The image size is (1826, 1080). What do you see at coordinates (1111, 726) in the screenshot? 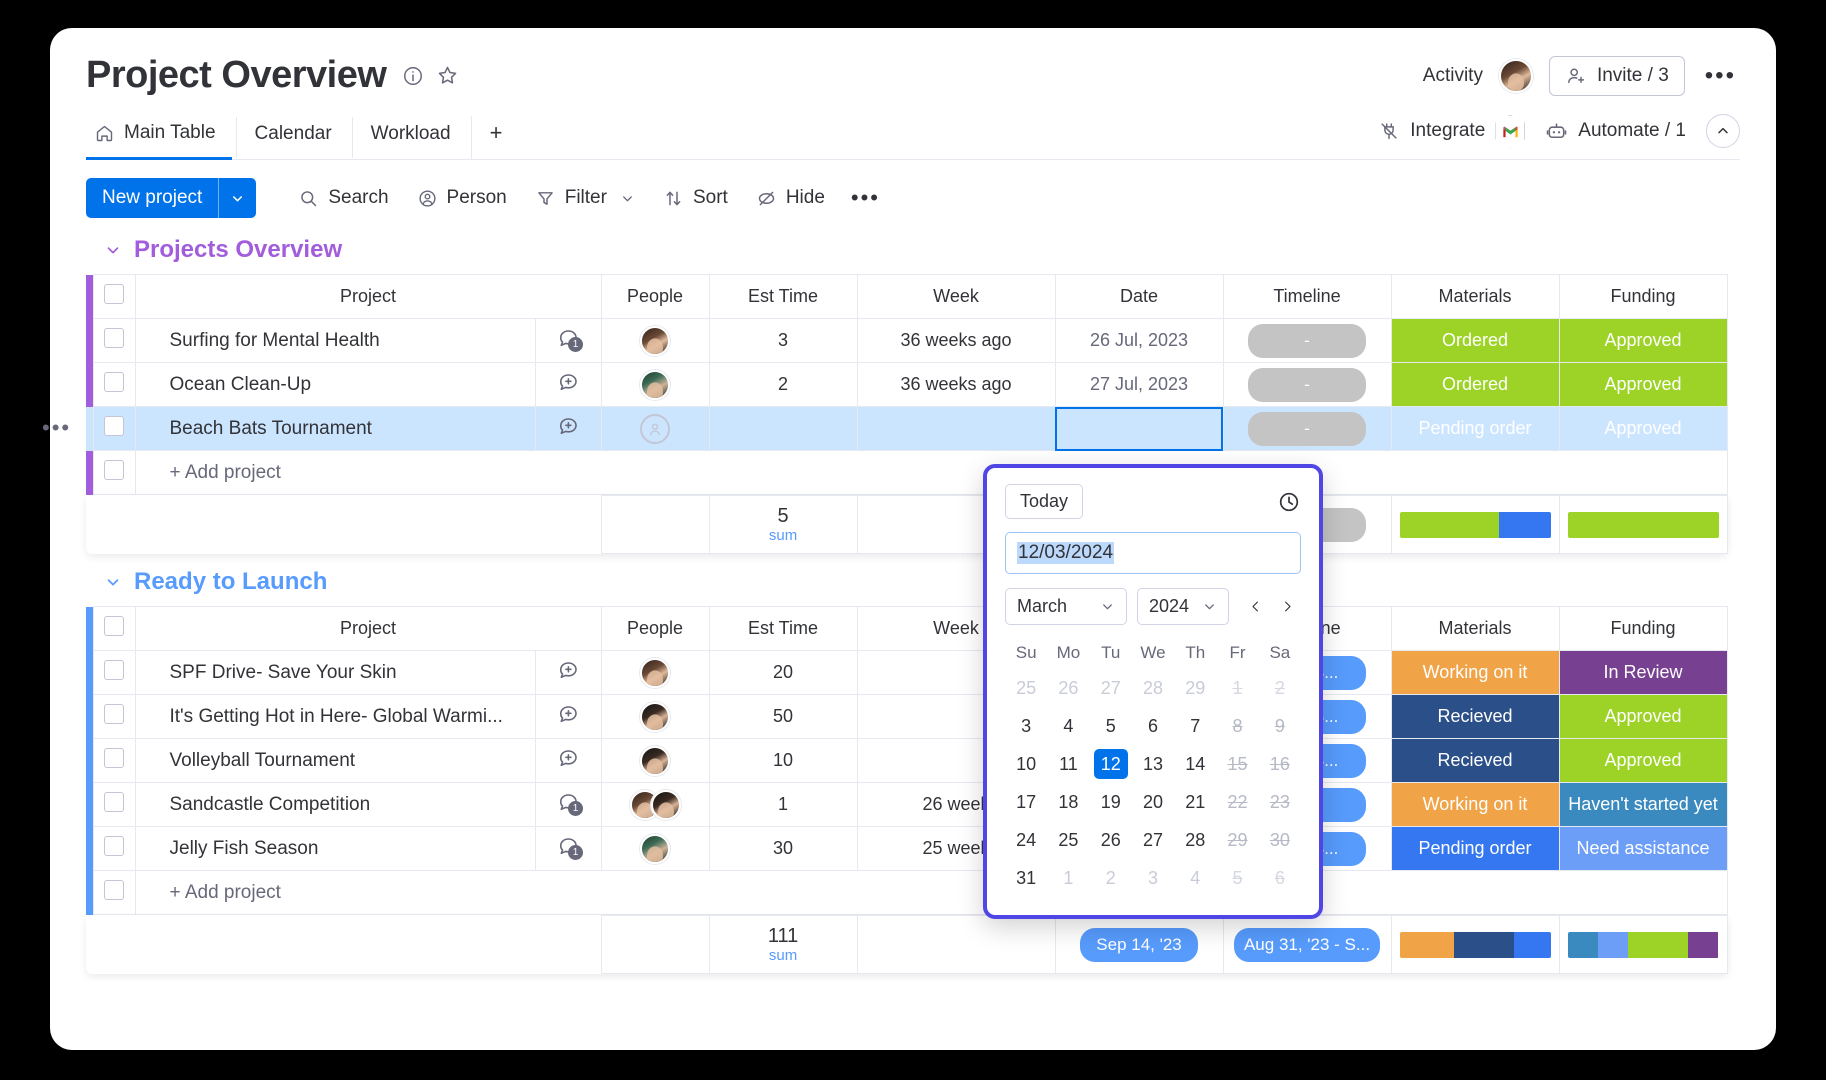
I see `calendar-day: 5` at bounding box center [1111, 726].